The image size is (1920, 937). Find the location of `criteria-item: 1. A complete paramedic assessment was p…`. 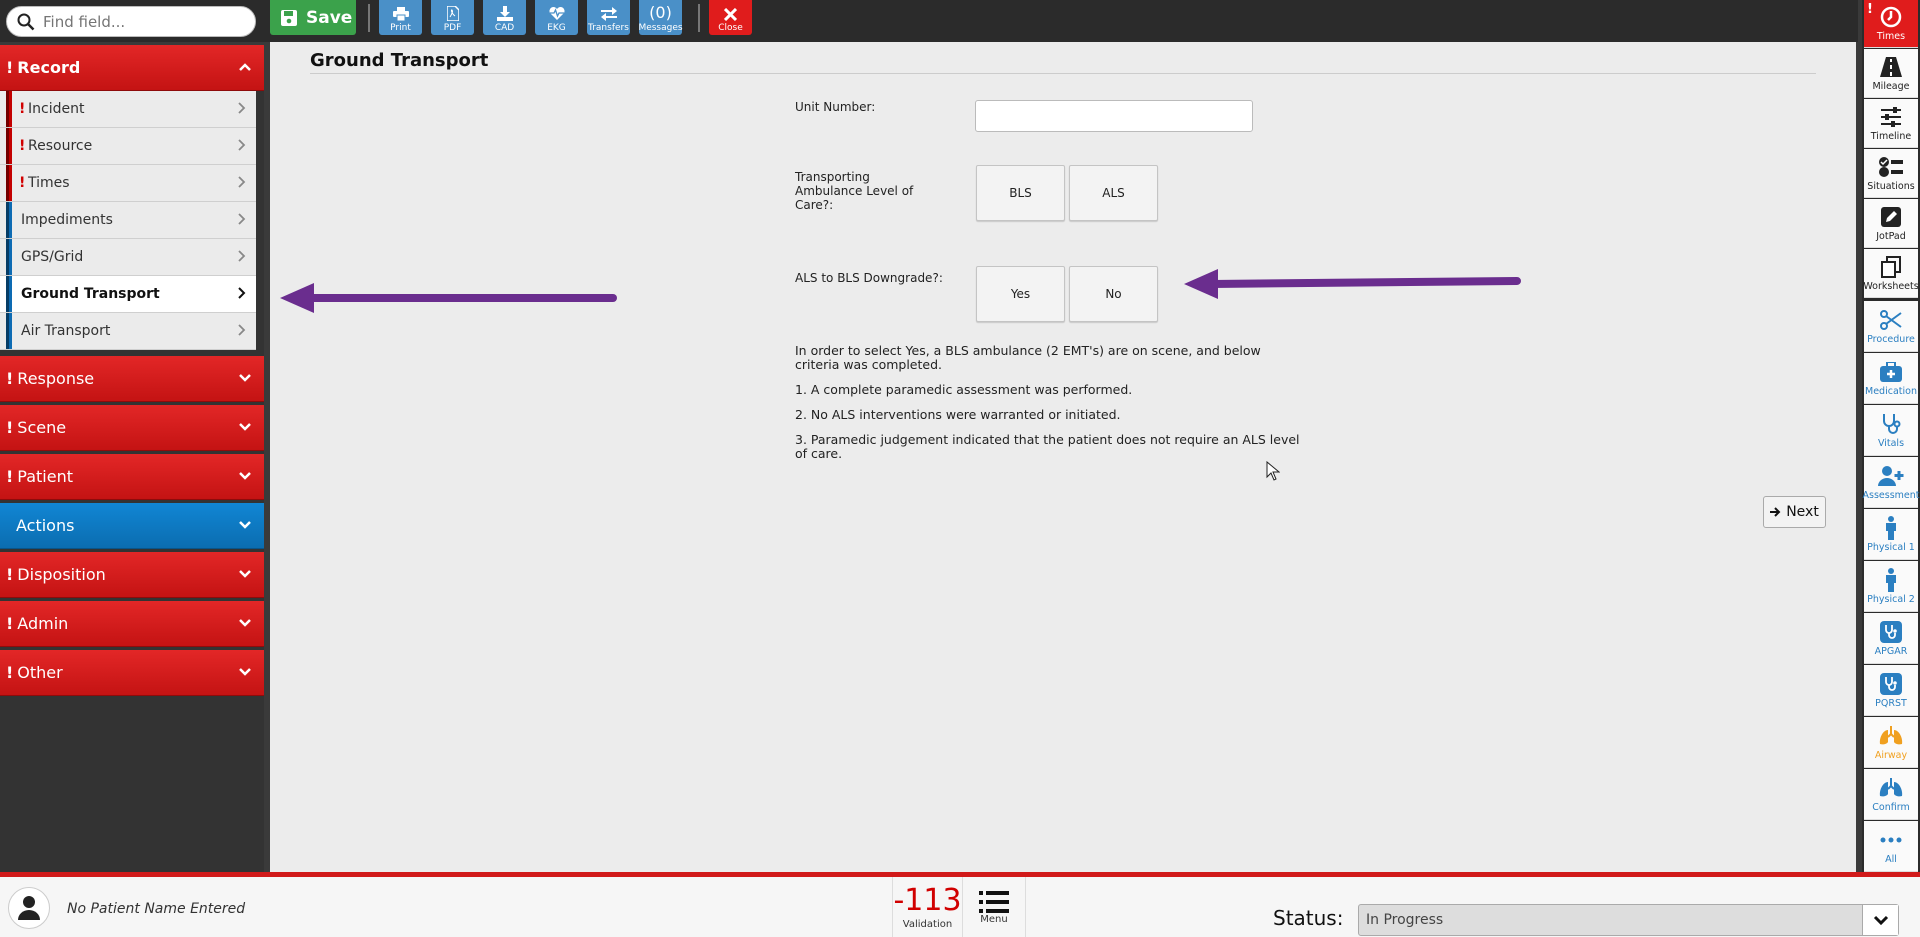

criteria-item: 1. A complete paramedic assessment was p… is located at coordinates (964, 389).